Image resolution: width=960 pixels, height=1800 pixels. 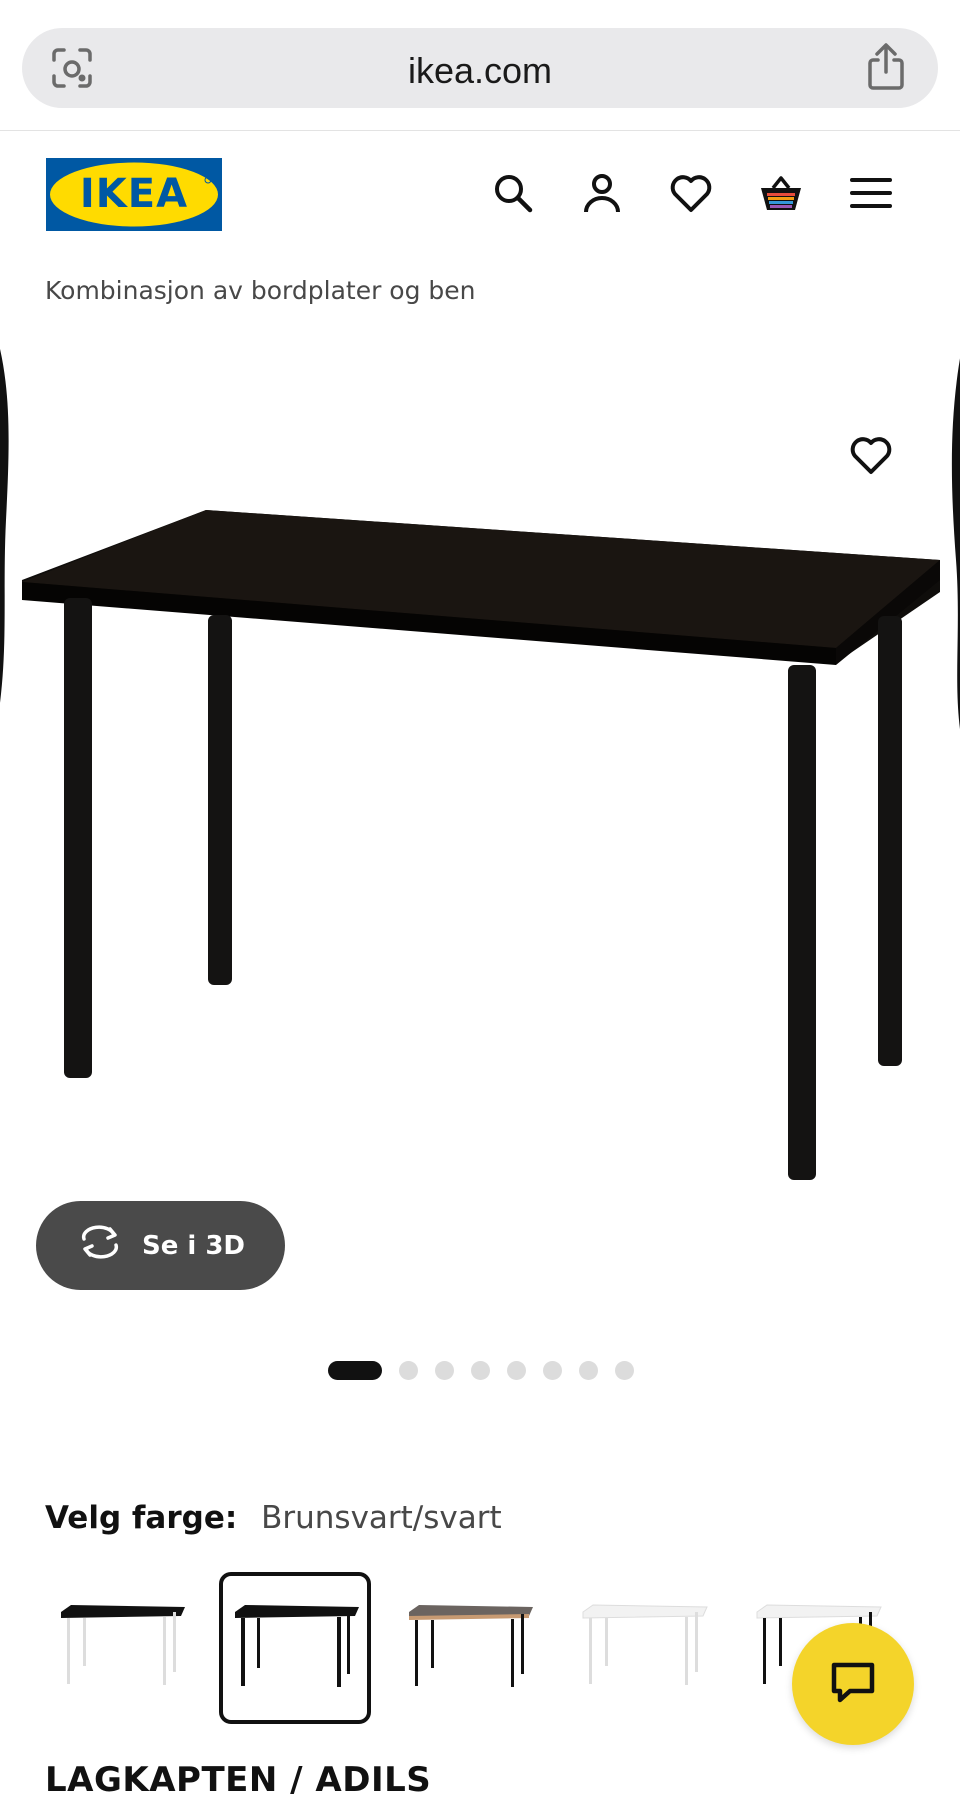 I want to click on product-title: LAGKAPTEN / ADILS, so click(x=238, y=1780).